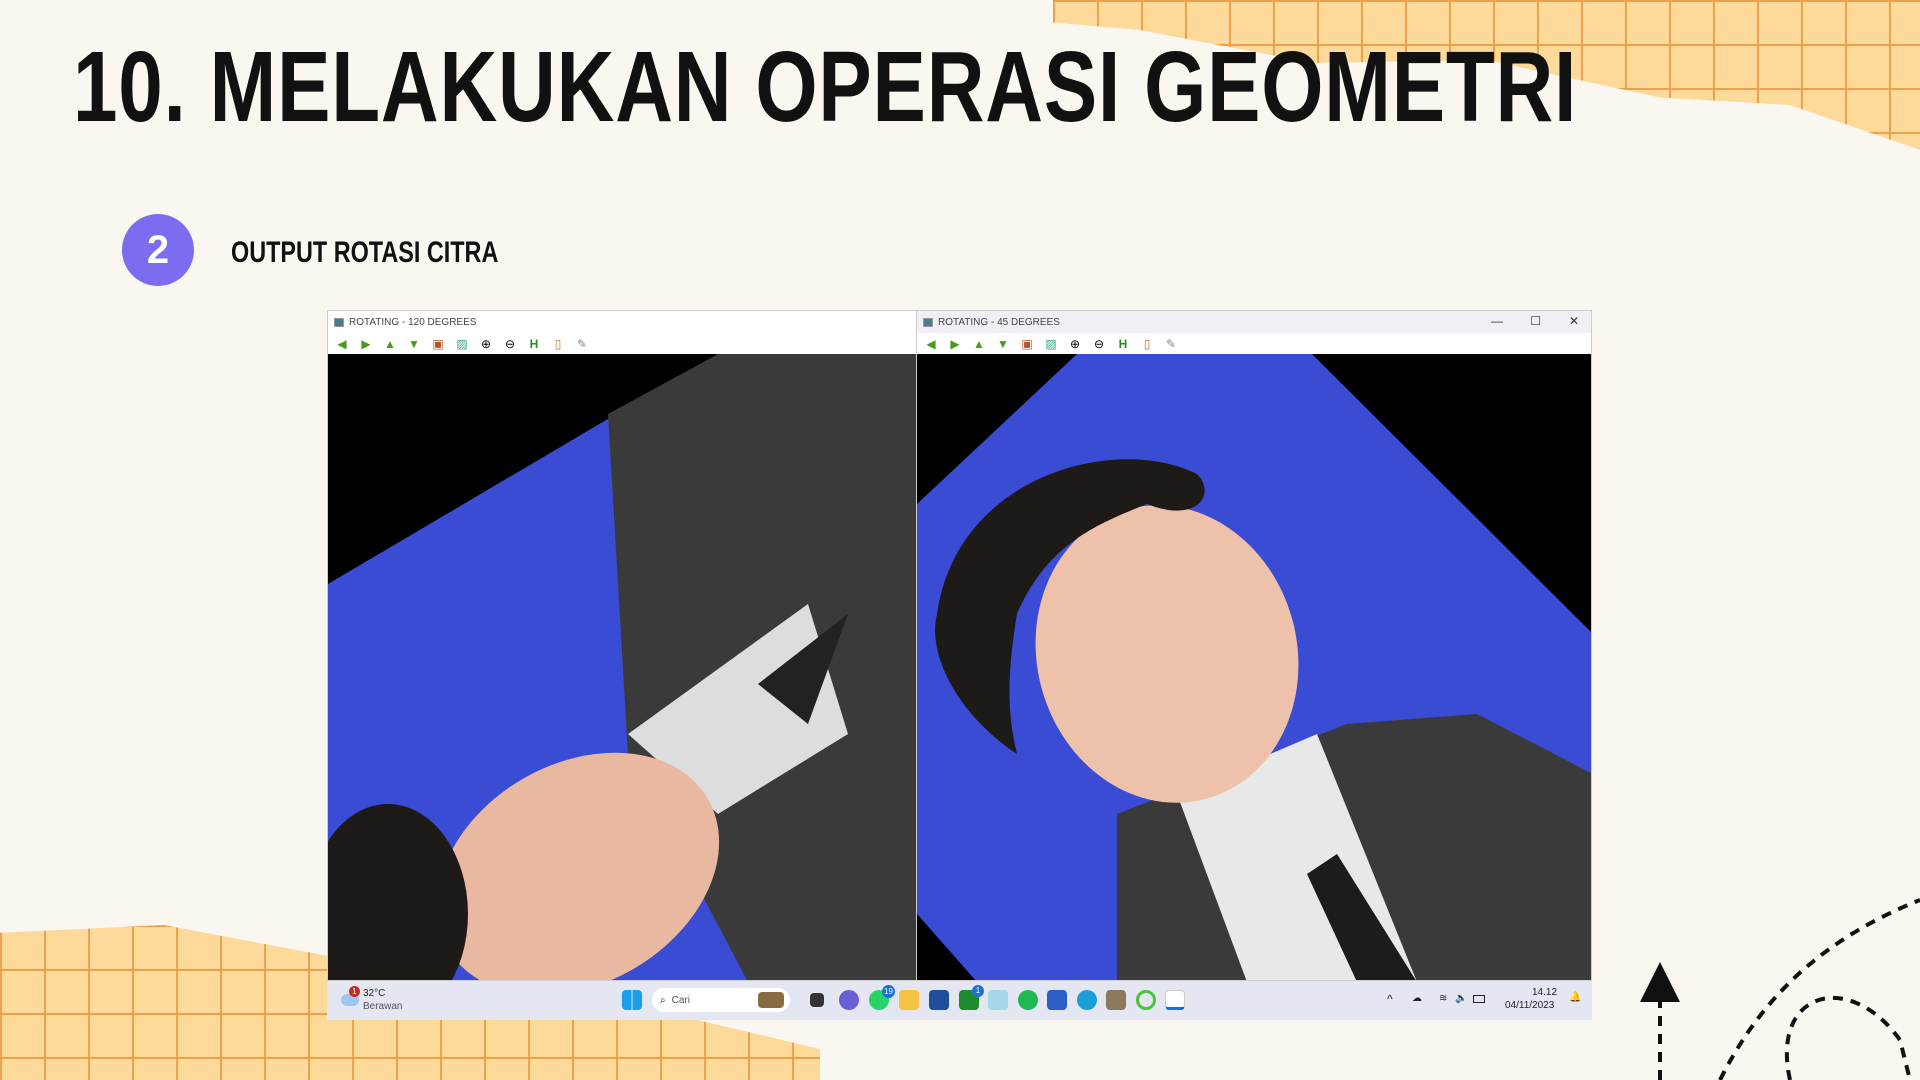  What do you see at coordinates (632, 1000) in the screenshot?
I see `windows-start-icon` at bounding box center [632, 1000].